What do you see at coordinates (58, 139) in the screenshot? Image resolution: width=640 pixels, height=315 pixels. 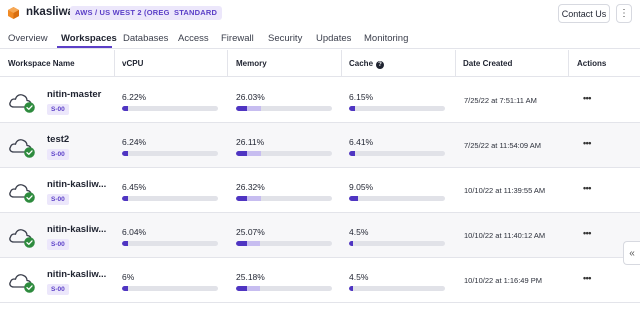 I see `workspace-name: test2` at bounding box center [58, 139].